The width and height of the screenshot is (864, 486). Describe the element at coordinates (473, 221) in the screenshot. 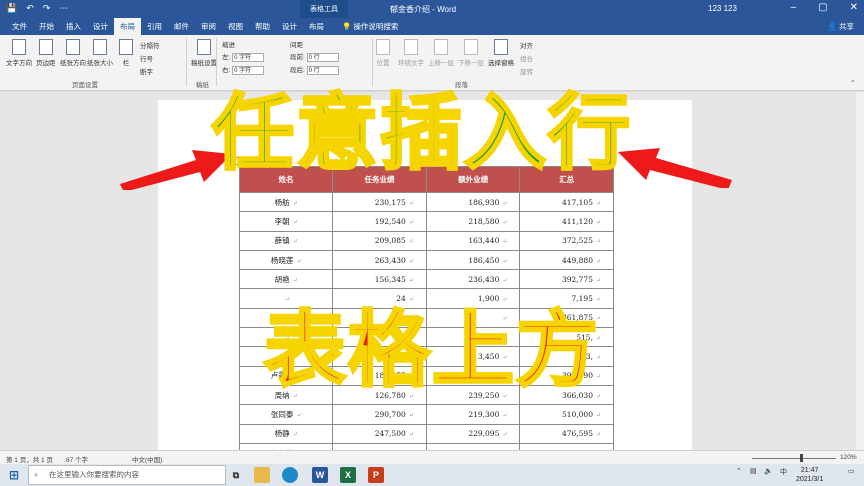

I see `cell-extra-performance: 218,580 ↵` at that location.